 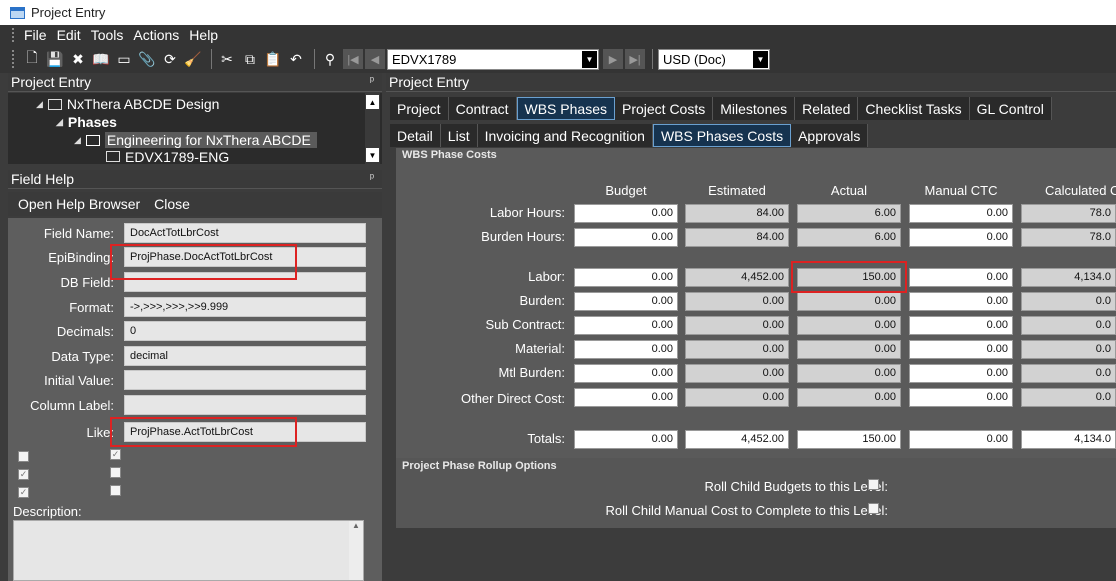 I want to click on tab-project-costs: Project Costs, so click(x=664, y=108).